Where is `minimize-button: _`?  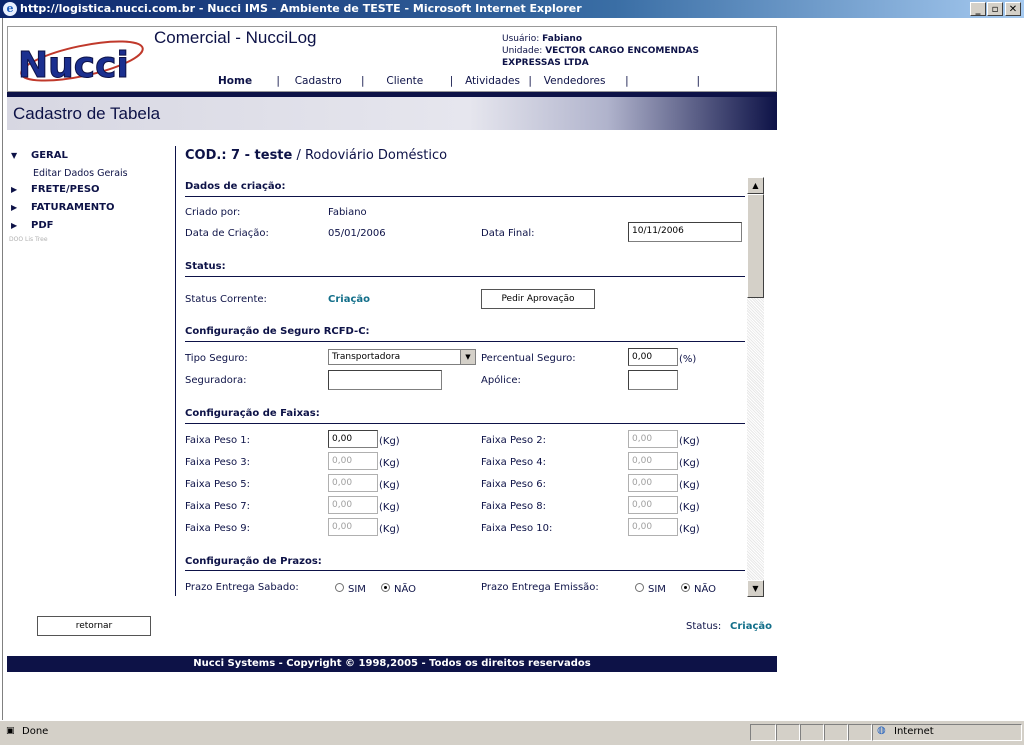
minimize-button: _ is located at coordinates (978, 9).